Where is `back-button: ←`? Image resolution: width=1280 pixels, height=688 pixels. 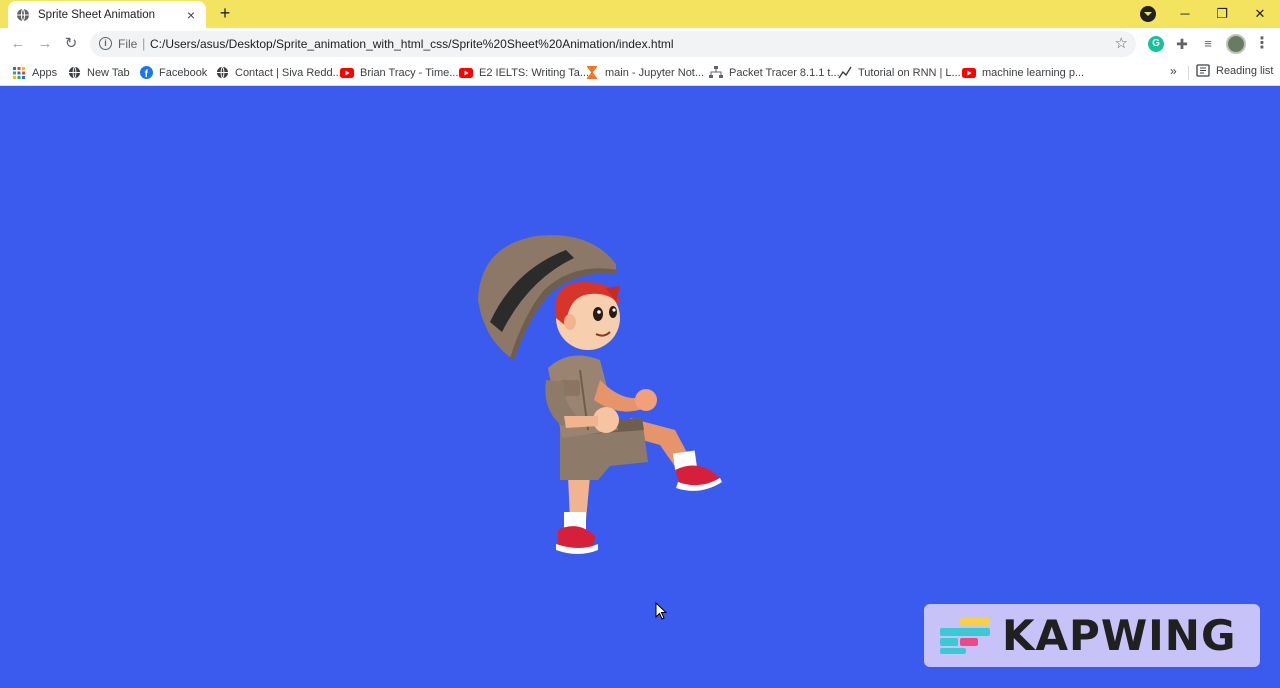 back-button: ← is located at coordinates (18, 44).